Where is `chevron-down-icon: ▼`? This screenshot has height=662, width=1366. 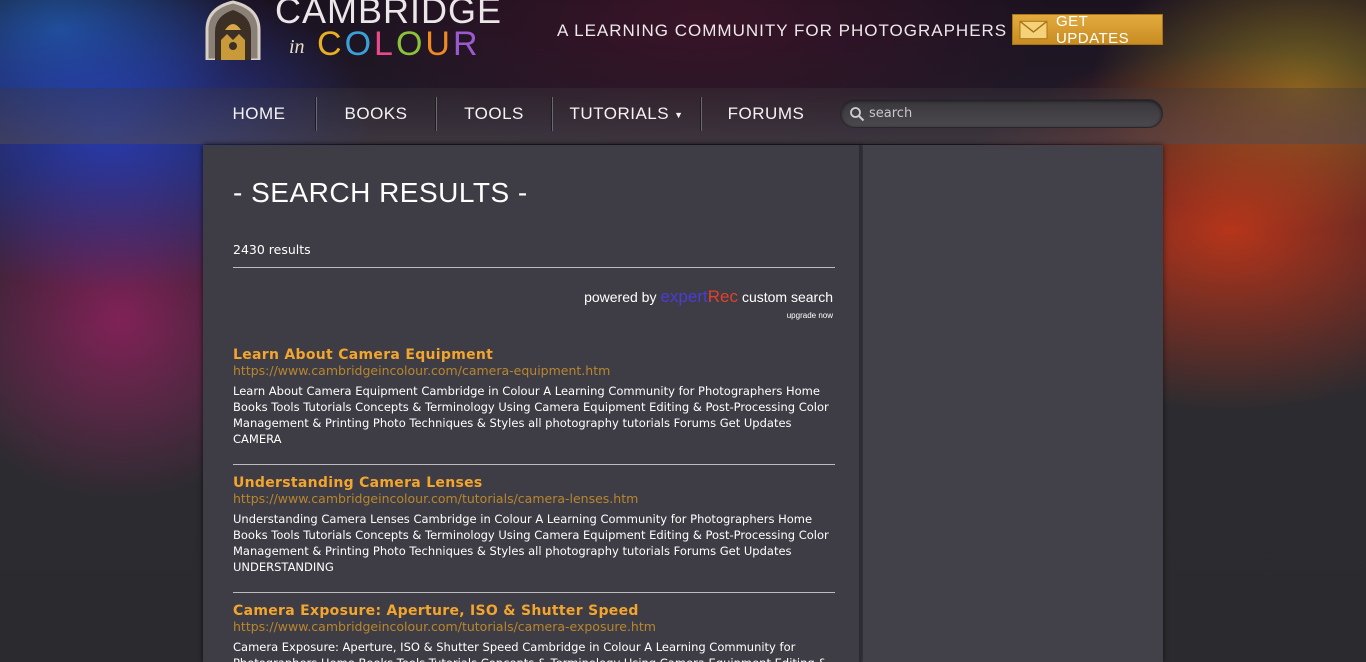 chevron-down-icon: ▼ is located at coordinates (679, 115).